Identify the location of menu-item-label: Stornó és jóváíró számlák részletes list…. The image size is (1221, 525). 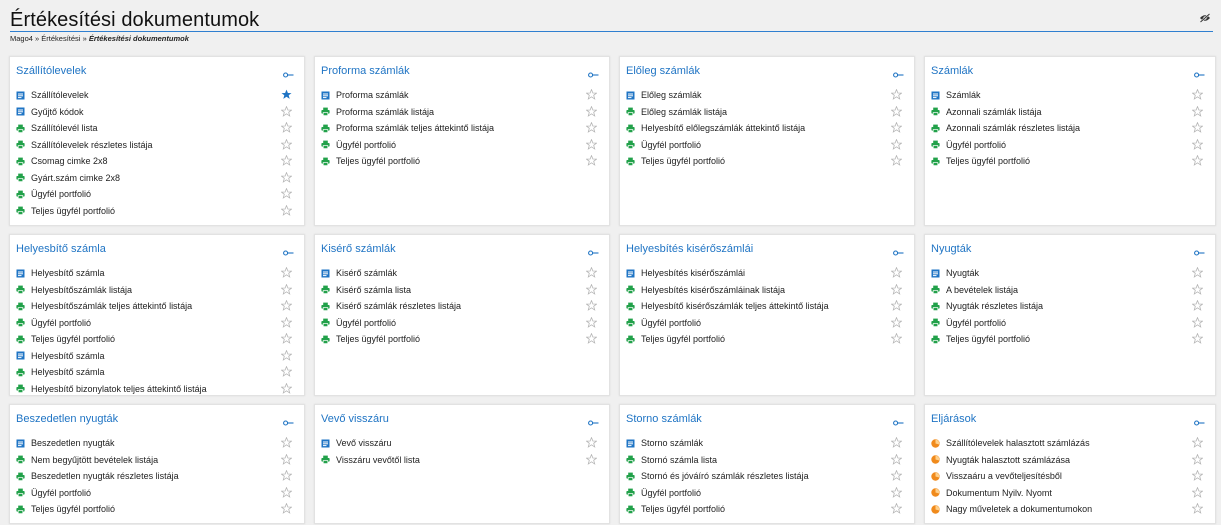
(773, 476).